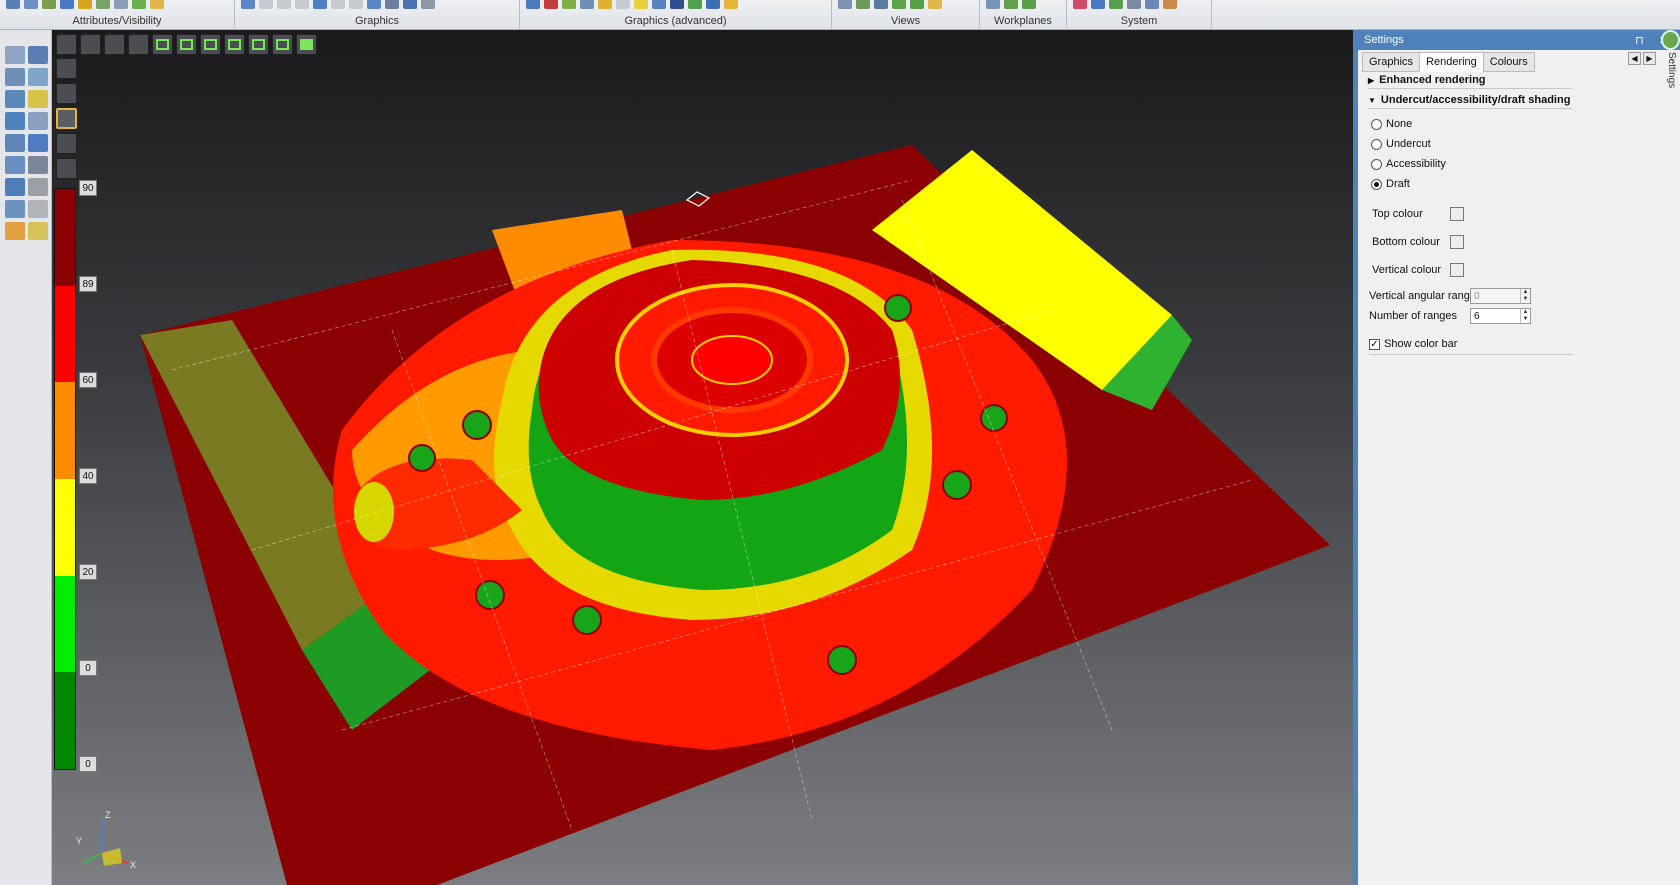 This screenshot has height=885, width=1680. I want to click on system-icons, so click(1125, 6).